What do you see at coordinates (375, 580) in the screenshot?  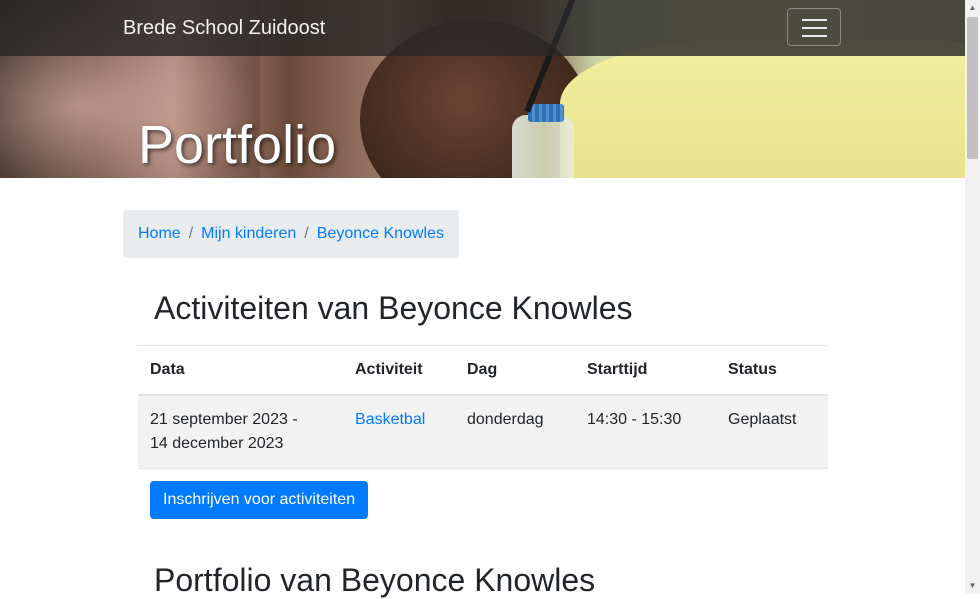 I see `portfolio-heading: Portfolio van Beyonce Knowles` at bounding box center [375, 580].